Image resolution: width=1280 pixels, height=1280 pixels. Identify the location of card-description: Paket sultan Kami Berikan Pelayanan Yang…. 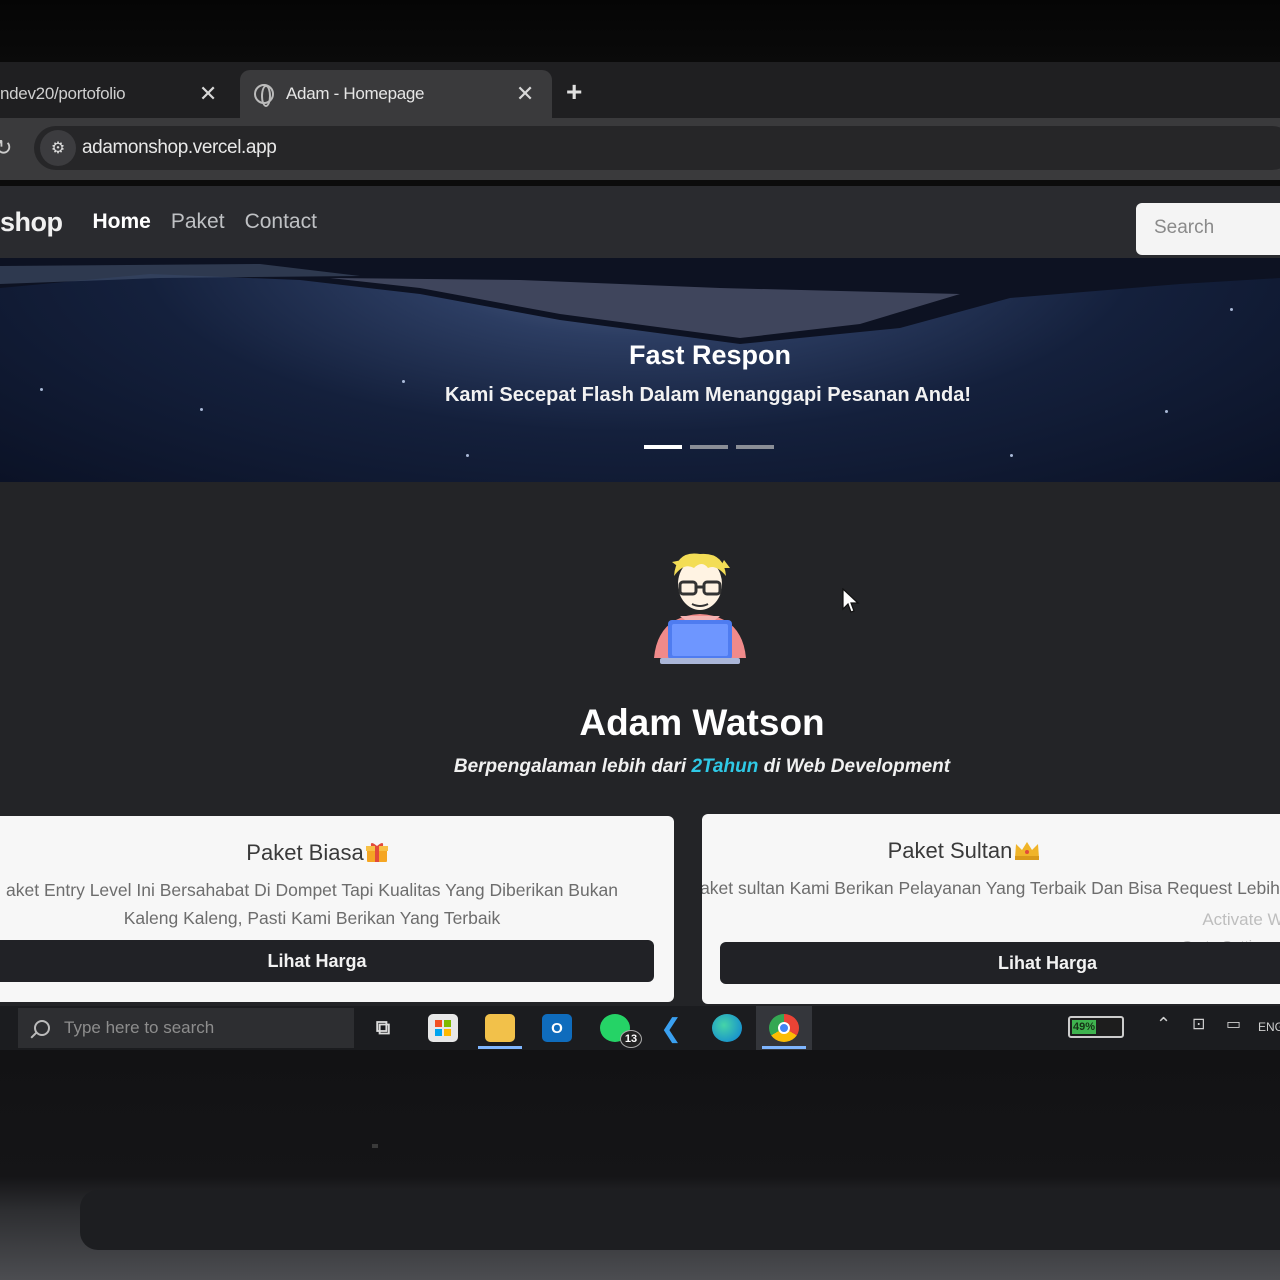
(991, 888).